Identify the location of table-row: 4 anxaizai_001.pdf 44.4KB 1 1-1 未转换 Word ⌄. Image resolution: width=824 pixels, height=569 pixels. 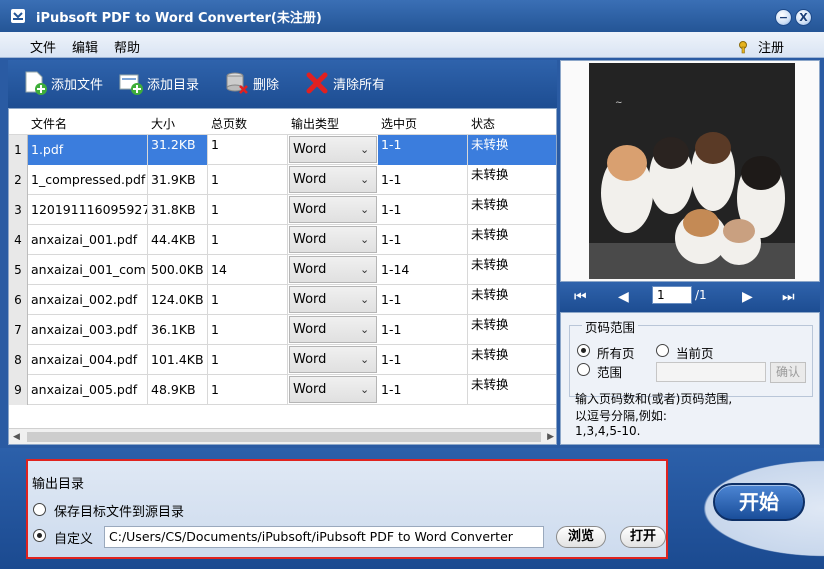
(282, 240).